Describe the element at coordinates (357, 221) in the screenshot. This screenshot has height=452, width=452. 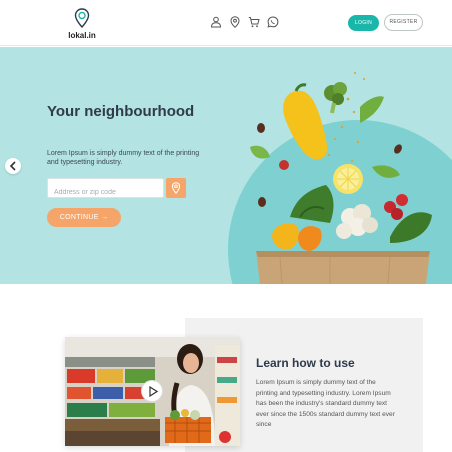
I see `cauliflower` at that location.